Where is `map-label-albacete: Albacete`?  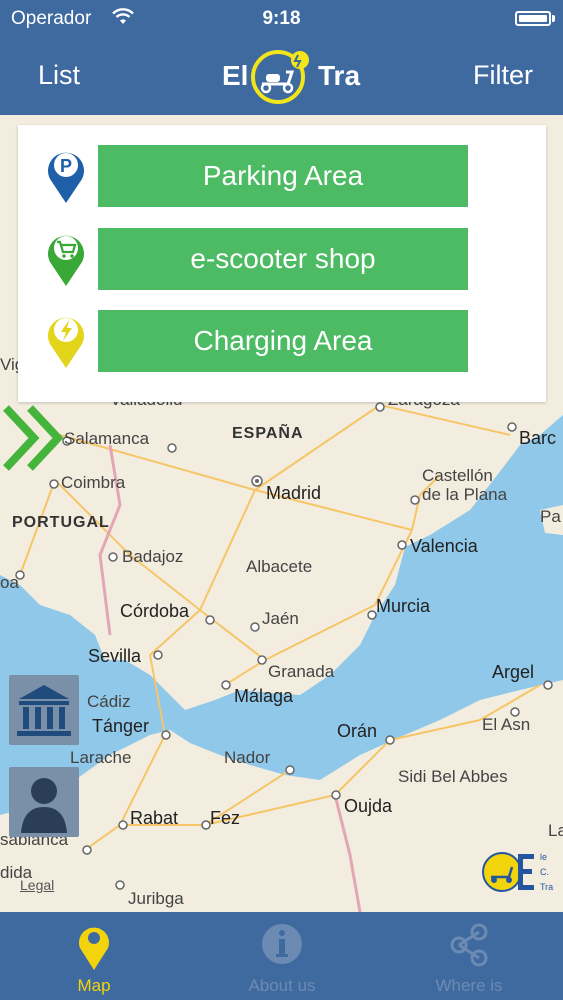 map-label-albacete: Albacete is located at coordinates (279, 566).